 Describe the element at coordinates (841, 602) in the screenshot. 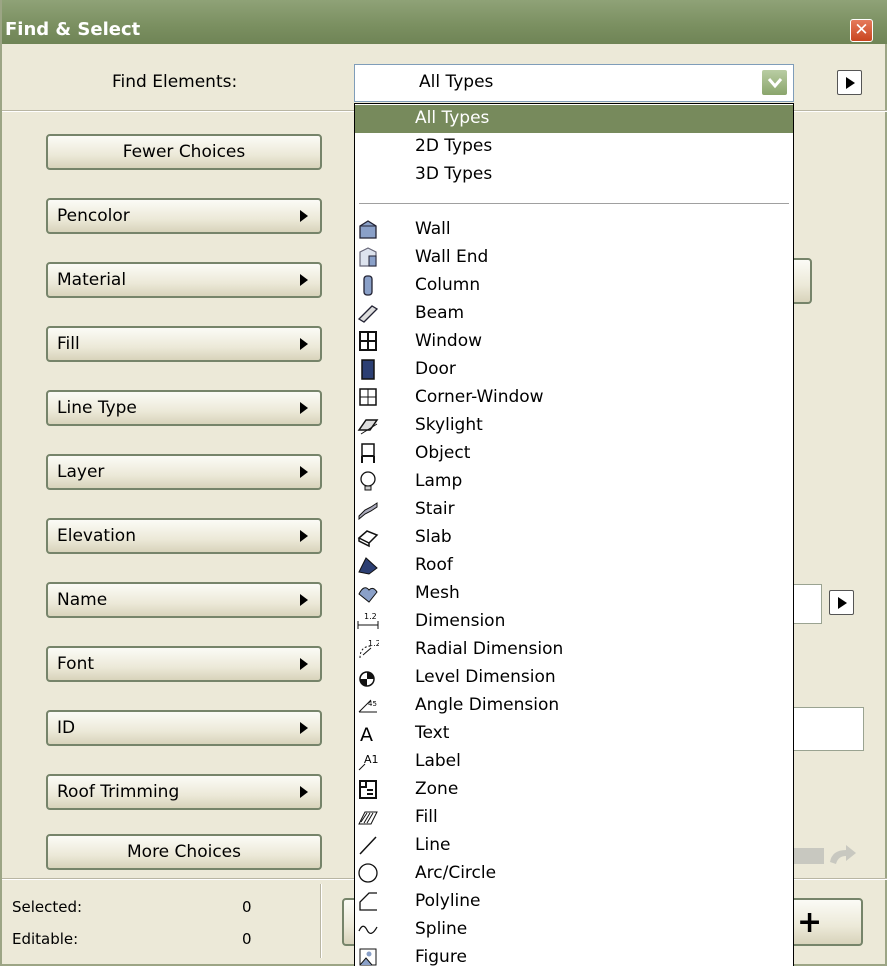

I see `name-options-arrow-button` at that location.